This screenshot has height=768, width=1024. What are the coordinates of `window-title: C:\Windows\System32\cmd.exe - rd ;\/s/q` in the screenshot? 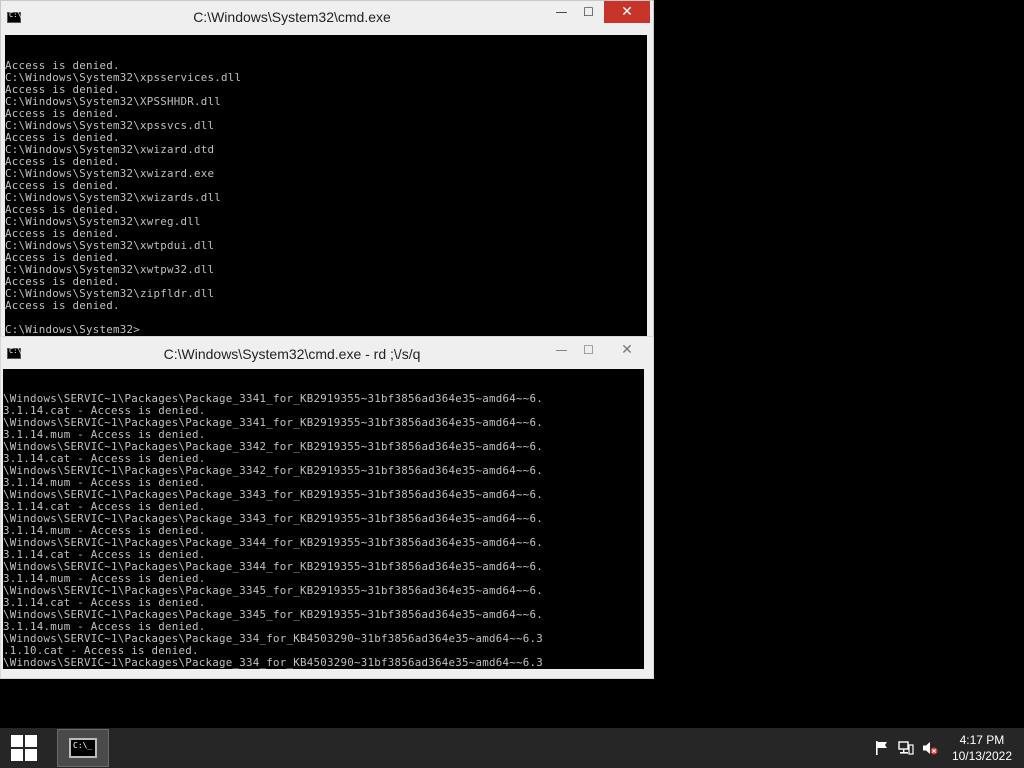 It's located at (292, 354).